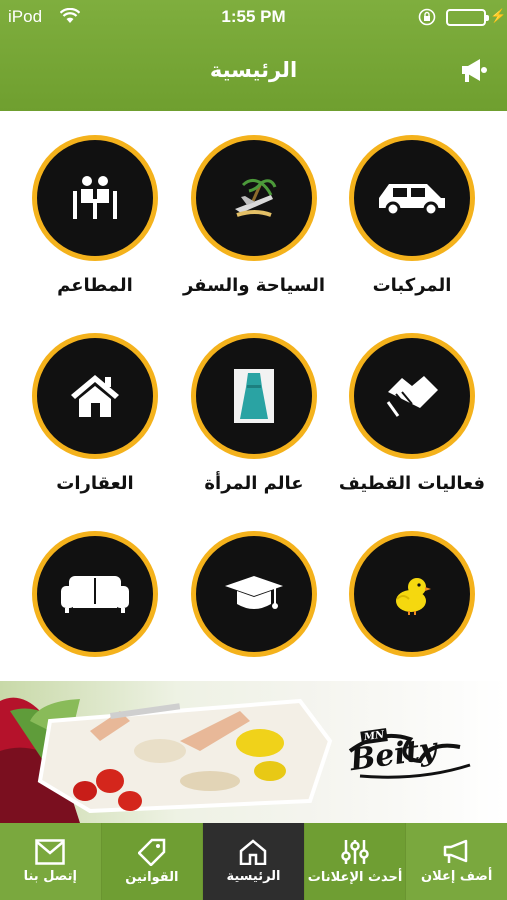  Describe the element at coordinates (412, 483) in the screenshot. I see `category-label: فعاليات القطيف` at that location.